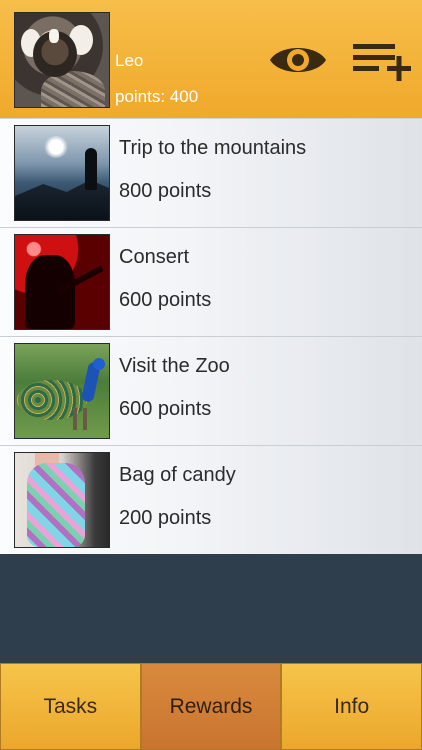 This screenshot has width=422, height=750. What do you see at coordinates (211, 390) in the screenshot?
I see `reward-item: Visit the Zoo 600 points` at bounding box center [211, 390].